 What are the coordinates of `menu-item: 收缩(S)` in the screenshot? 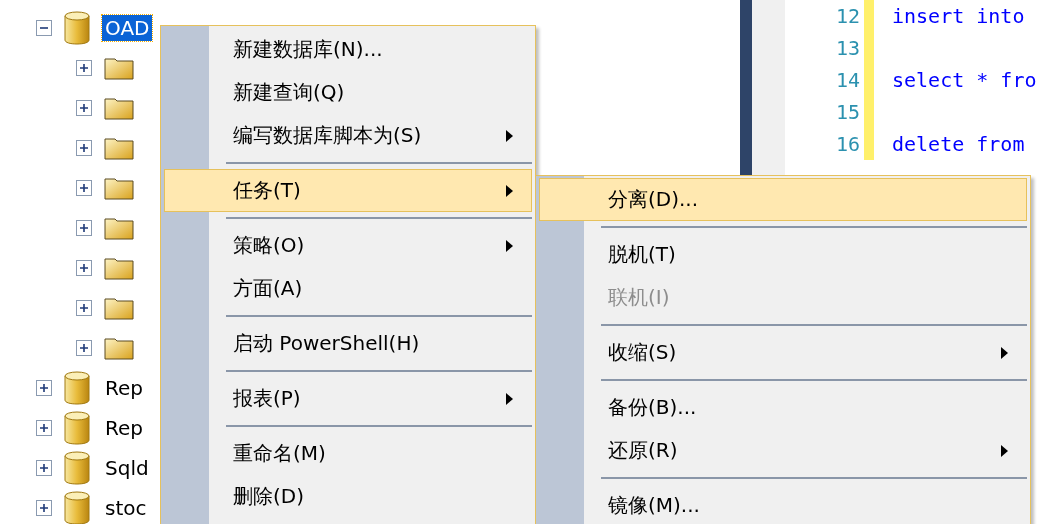 It's located at (783, 352).